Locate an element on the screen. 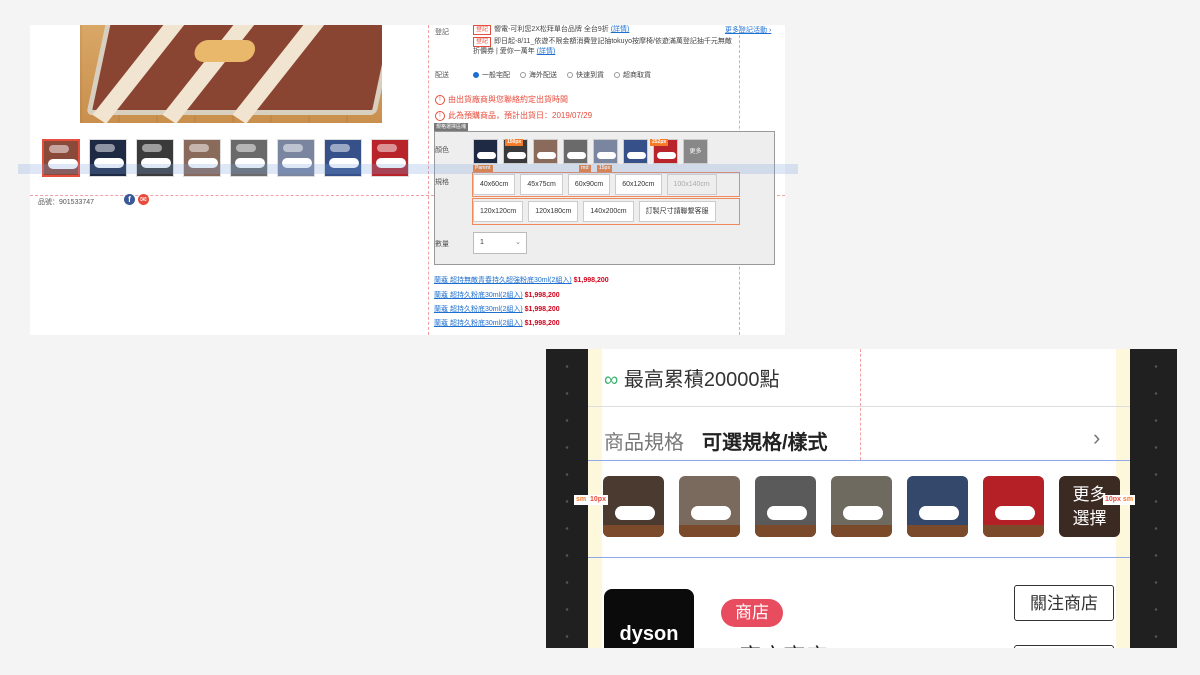 This screenshot has width=1200, height=675. size-option: 140x200cm is located at coordinates (608, 211).